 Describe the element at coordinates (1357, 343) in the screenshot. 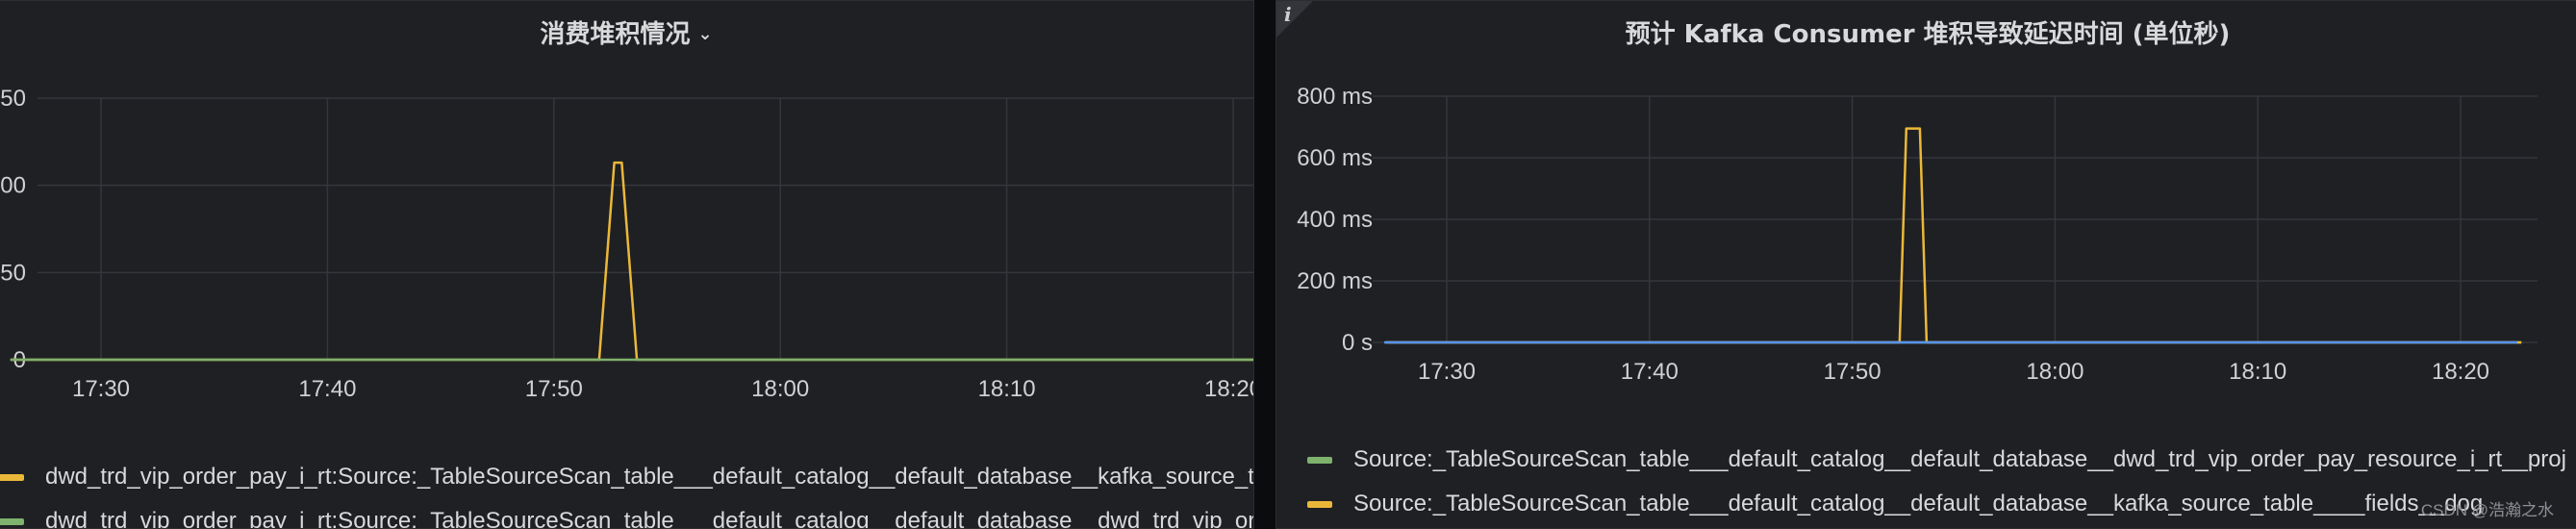

I see `y-tick-label: 0 s` at that location.